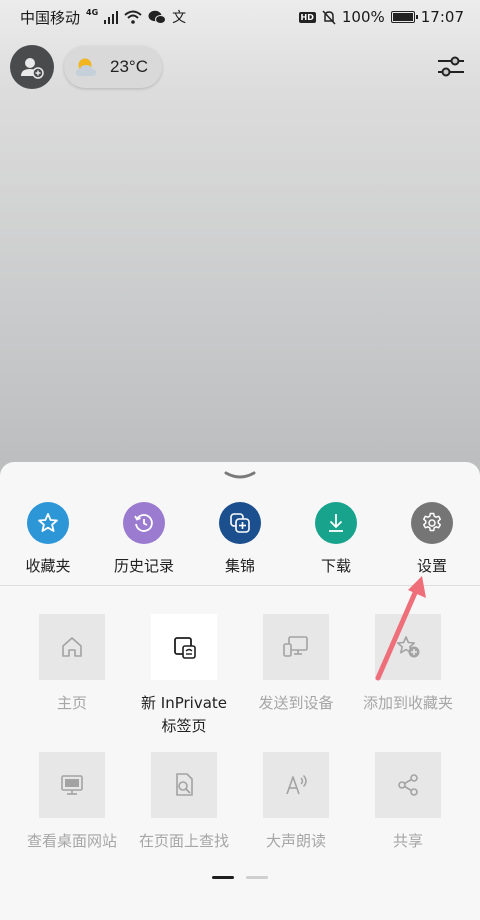 This screenshot has width=480, height=920. I want to click on collections-label: 集锦, so click(239, 566).